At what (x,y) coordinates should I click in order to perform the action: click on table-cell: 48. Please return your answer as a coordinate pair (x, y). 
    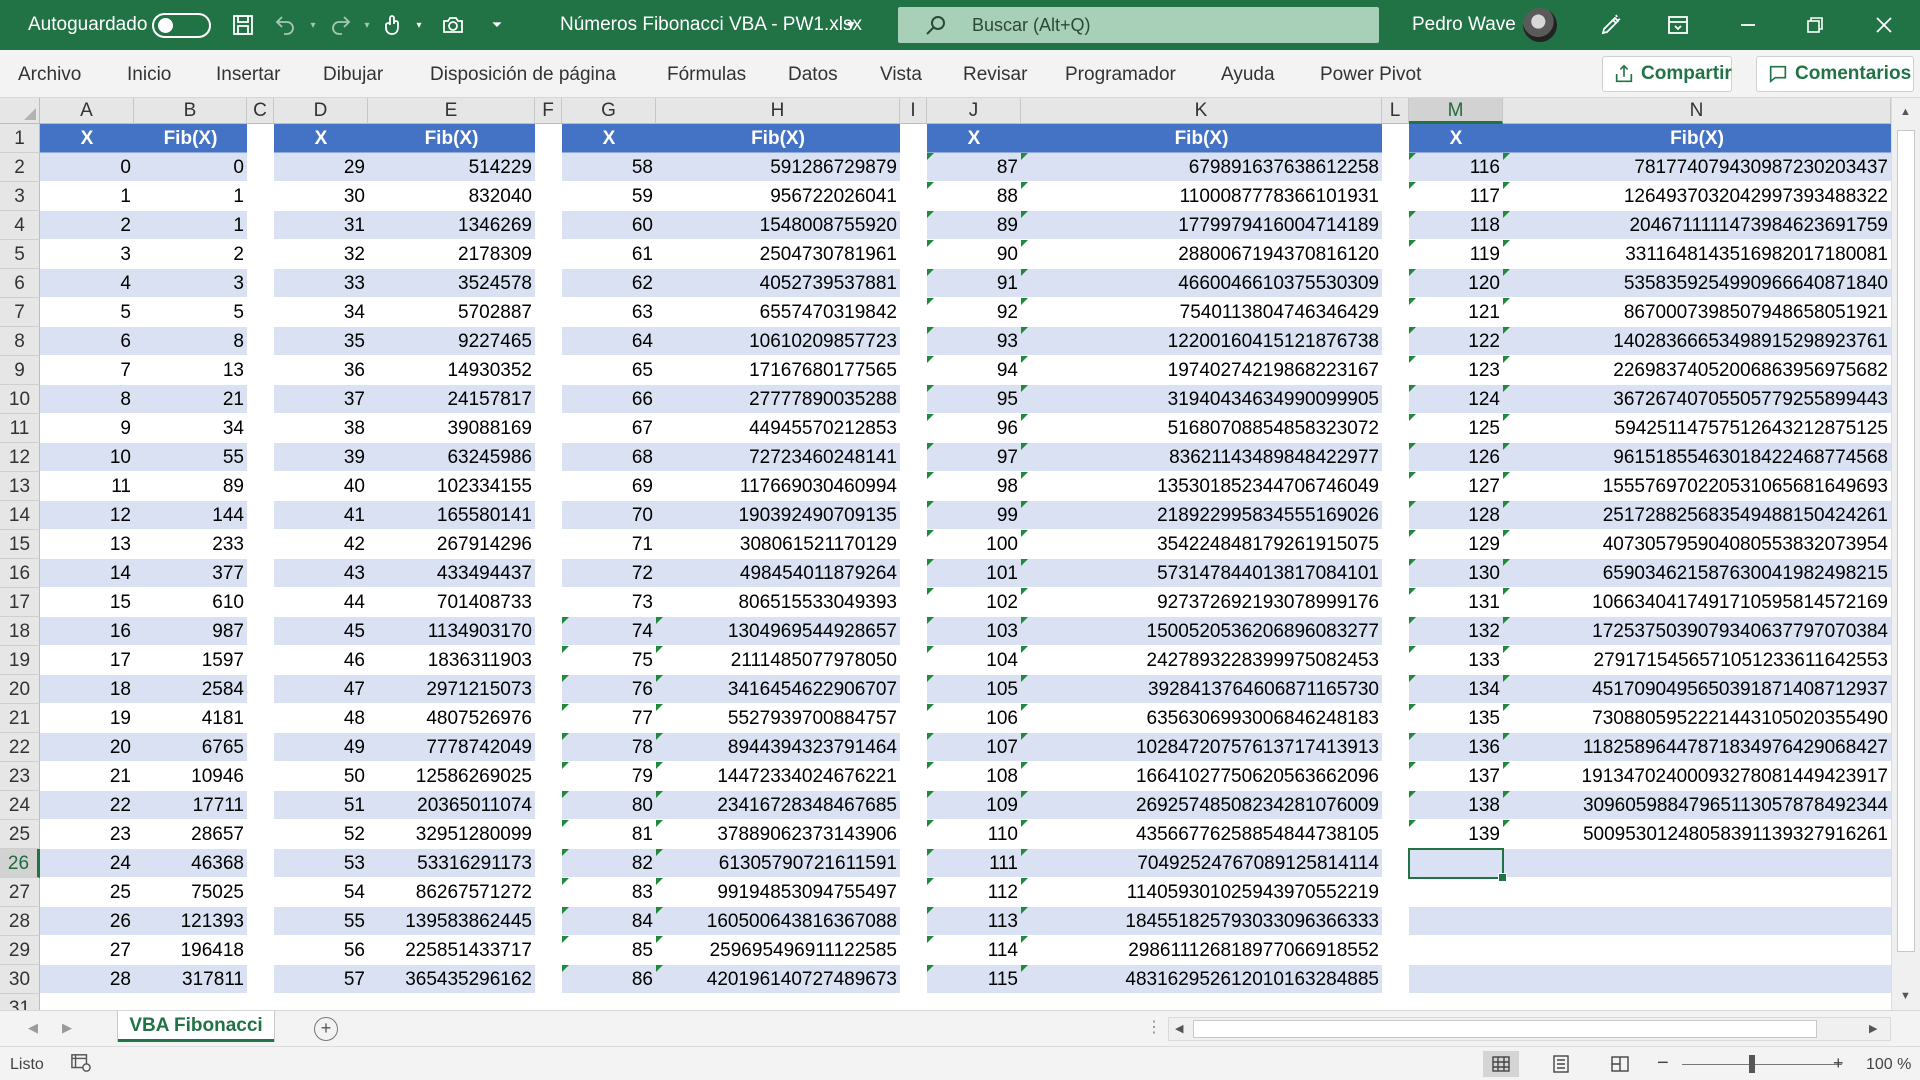
    Looking at the image, I should click on (321, 718).